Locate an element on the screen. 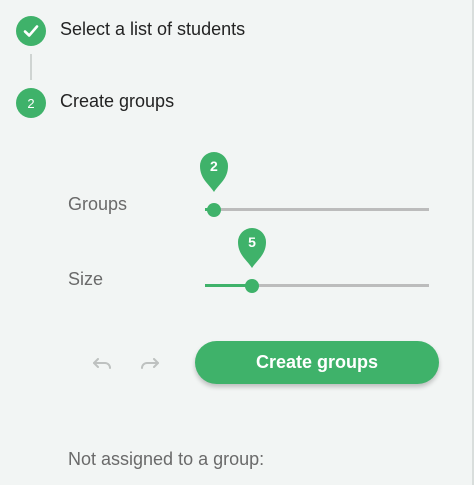 The width and height of the screenshot is (474, 485). size-label: Size is located at coordinates (86, 279).